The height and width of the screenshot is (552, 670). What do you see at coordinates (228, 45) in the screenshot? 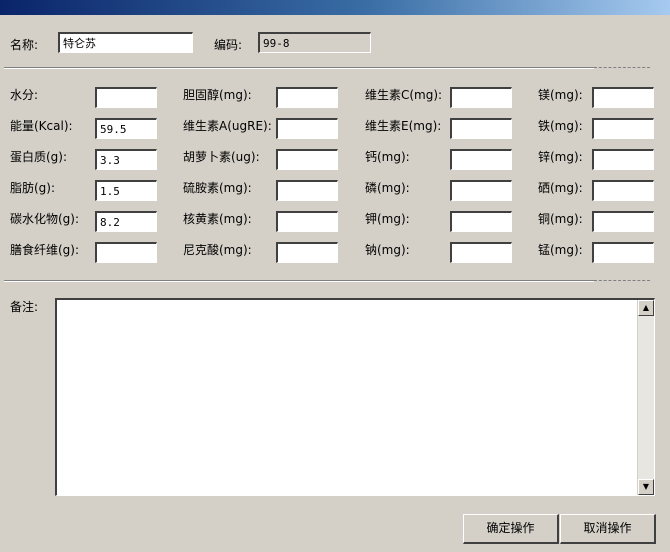
I see `code-label: 编码:` at bounding box center [228, 45].